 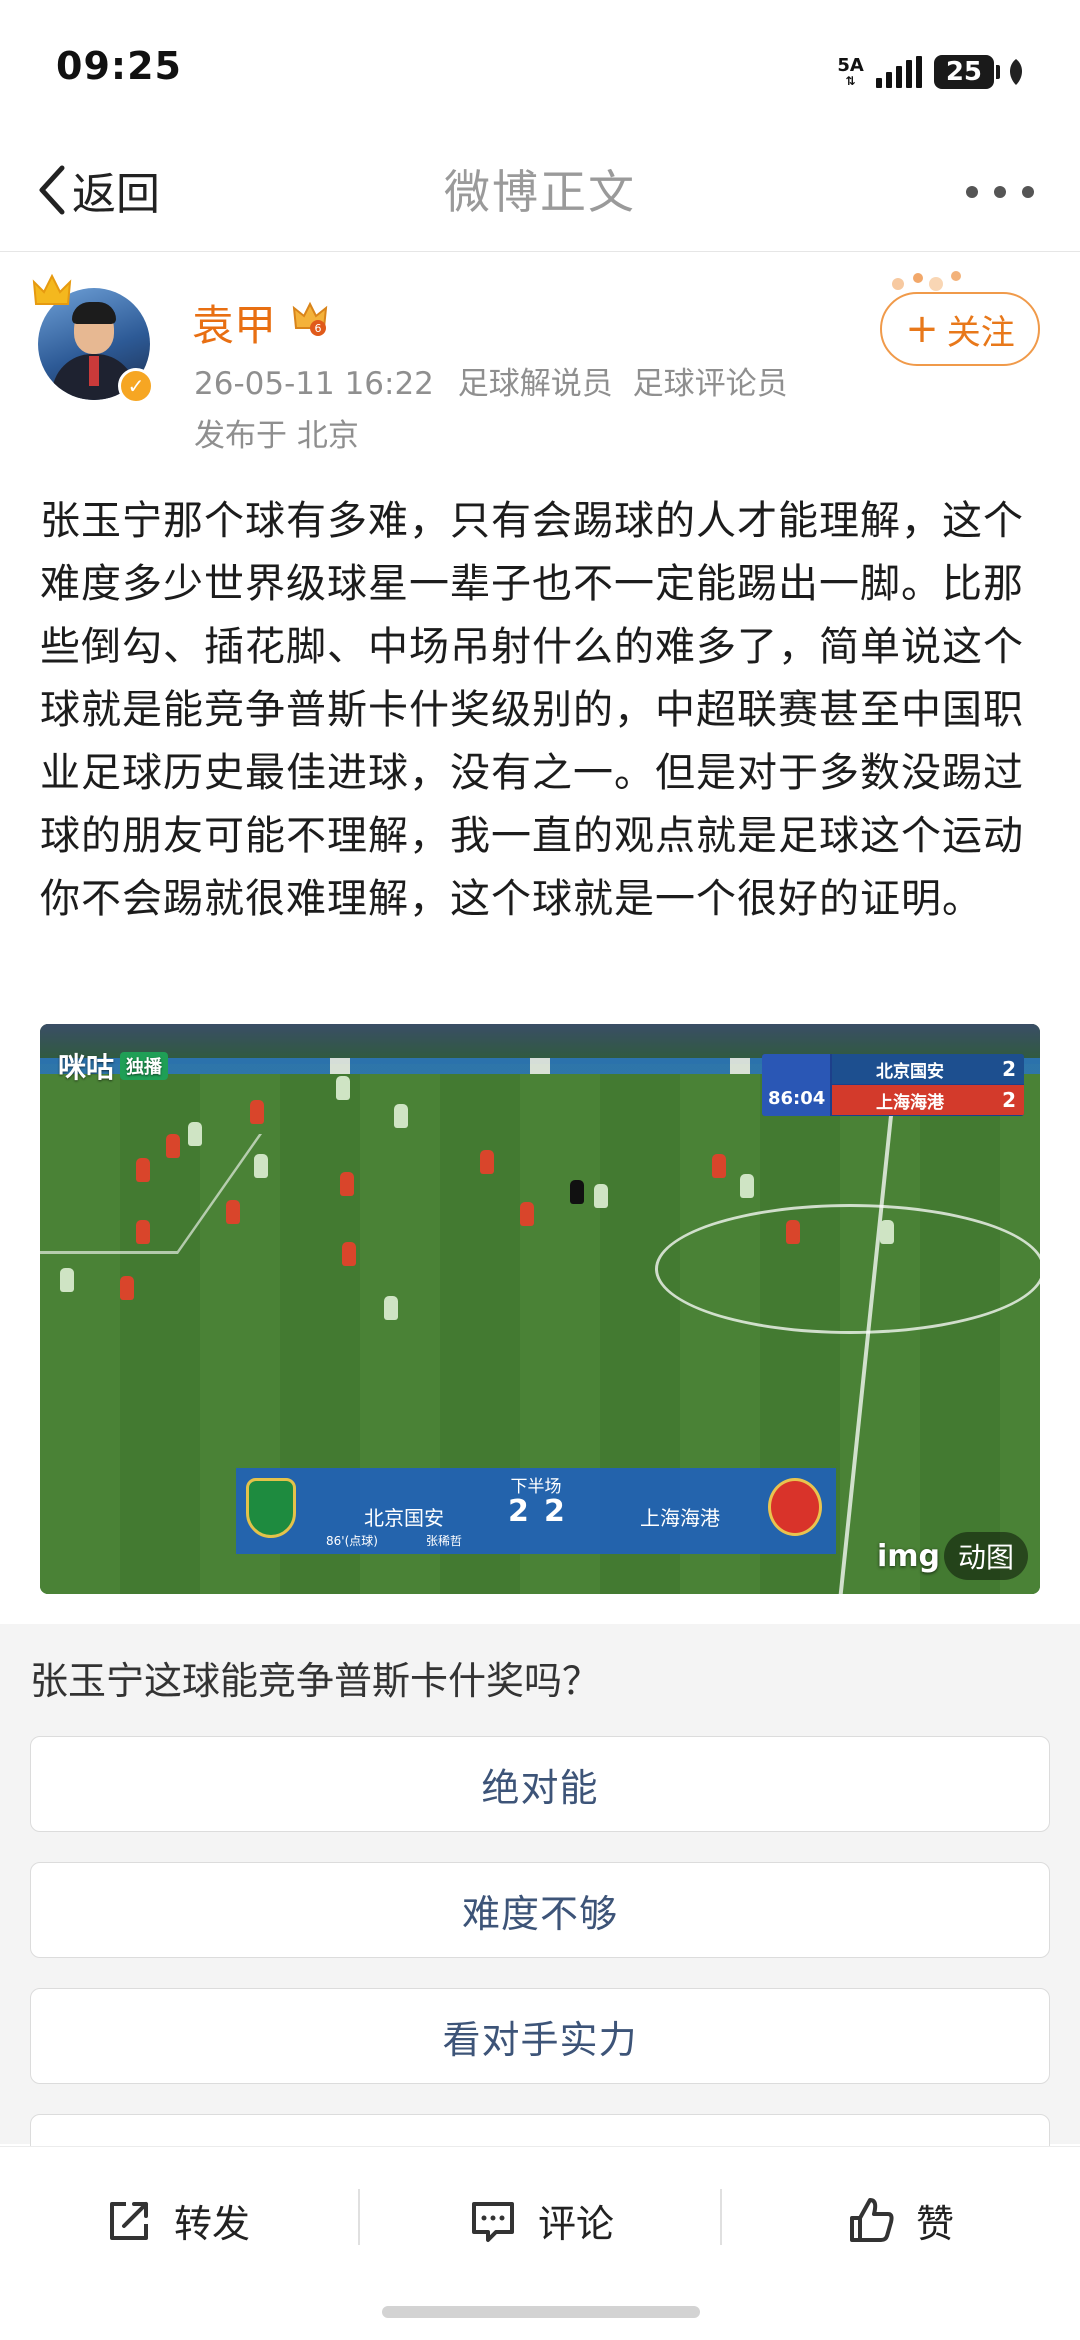 I want to click on plus-icon: +, so click(x=922, y=329).